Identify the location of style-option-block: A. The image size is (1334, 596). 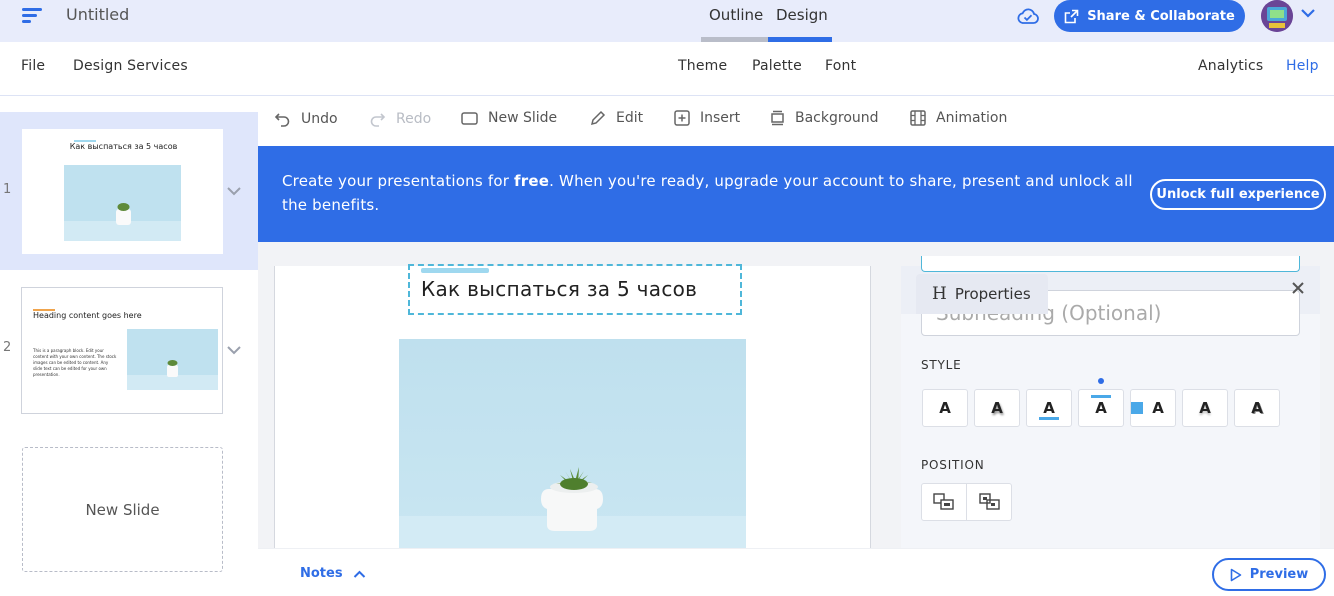
(1153, 408).